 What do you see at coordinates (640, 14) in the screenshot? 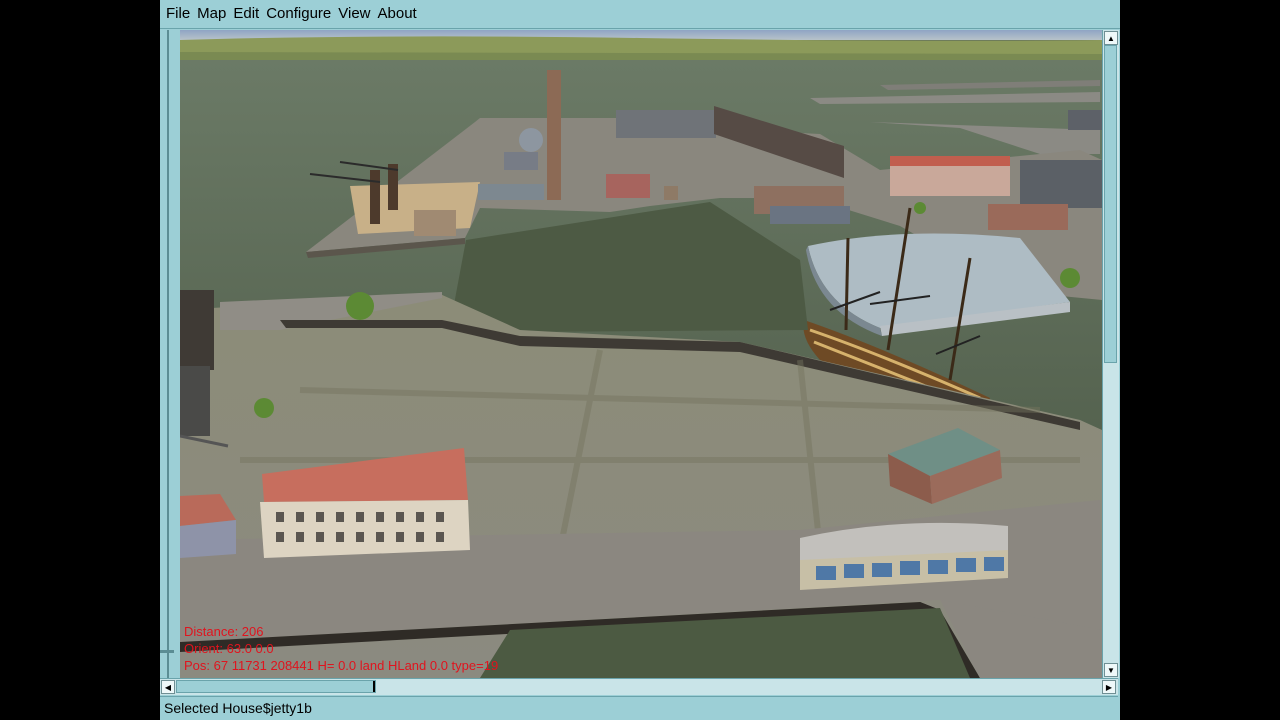
I see `menu-bar: File Map Edit Configure View About` at bounding box center [640, 14].